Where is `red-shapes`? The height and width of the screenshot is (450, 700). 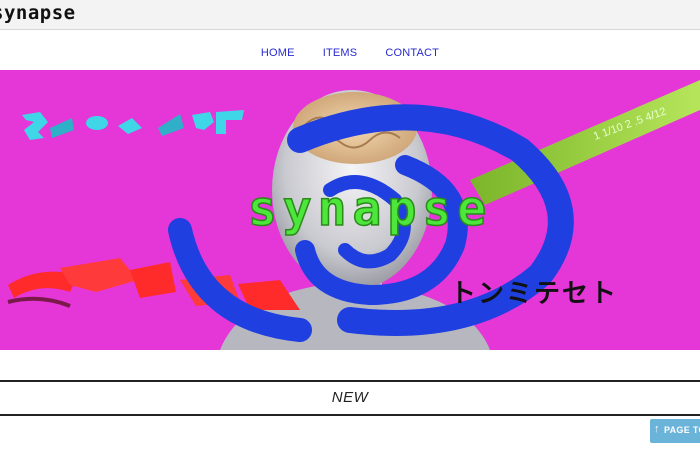 red-shapes is located at coordinates (153, 284).